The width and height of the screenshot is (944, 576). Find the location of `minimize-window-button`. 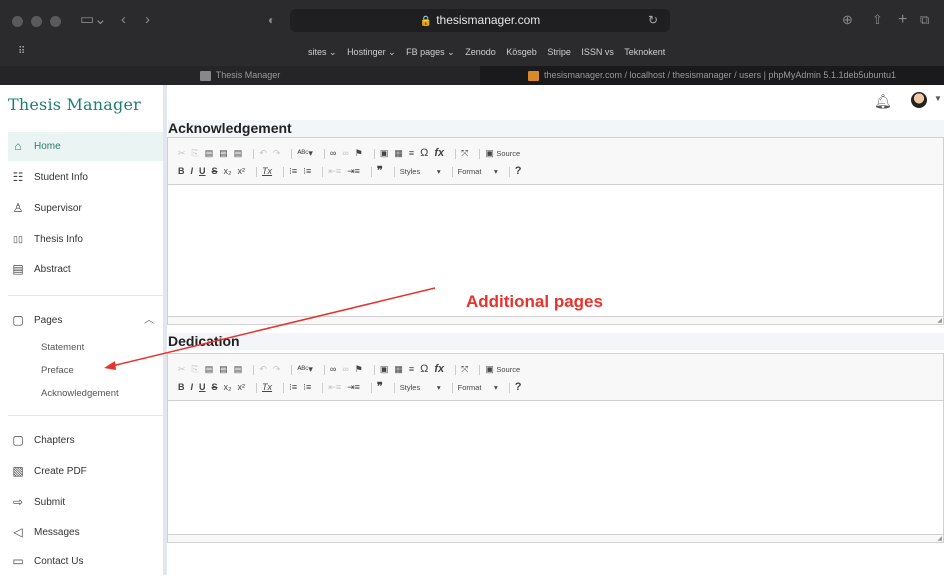

minimize-window-button is located at coordinates (36, 21).